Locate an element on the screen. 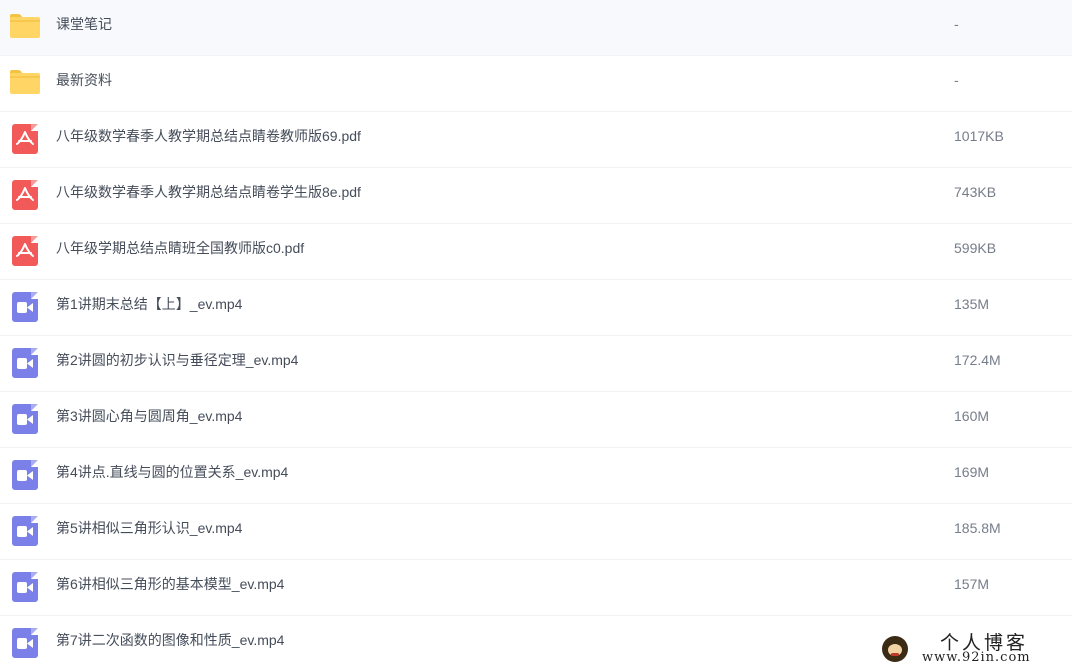 Image resolution: width=1072 pixels, height=672 pixels. avatar-icon is located at coordinates (895, 649).